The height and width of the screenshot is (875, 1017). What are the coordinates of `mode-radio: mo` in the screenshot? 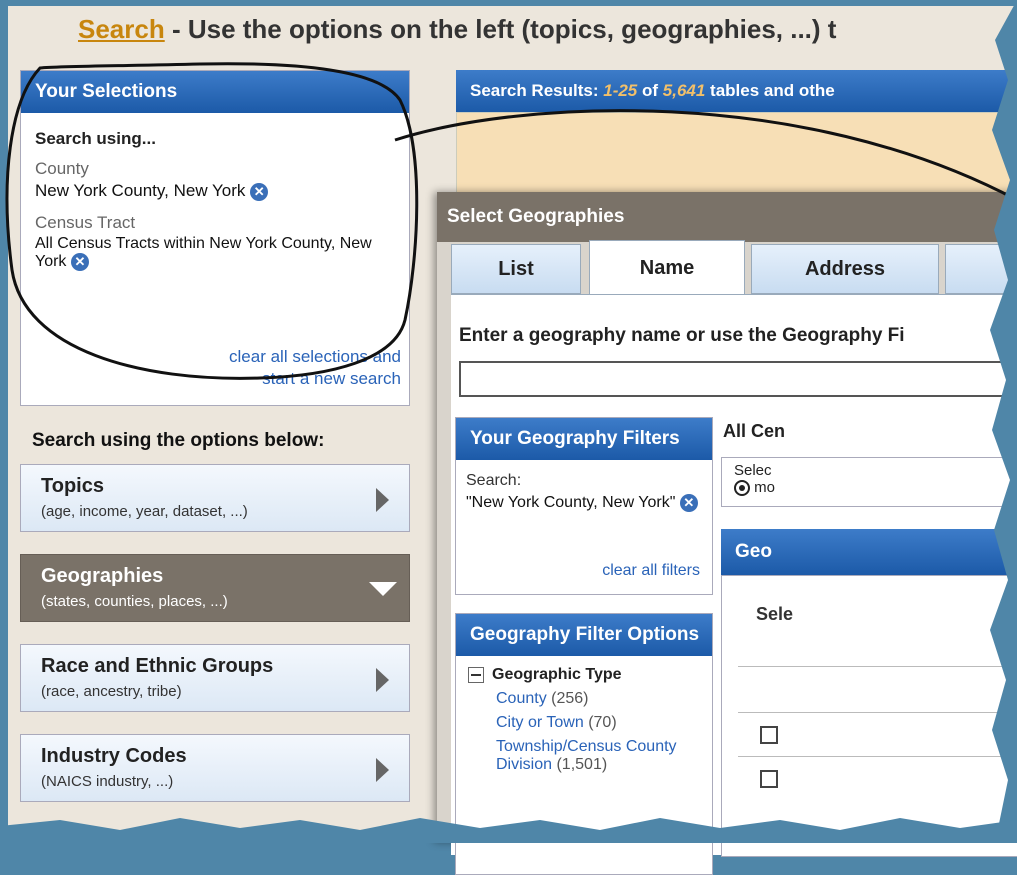 It's located at (875, 488).